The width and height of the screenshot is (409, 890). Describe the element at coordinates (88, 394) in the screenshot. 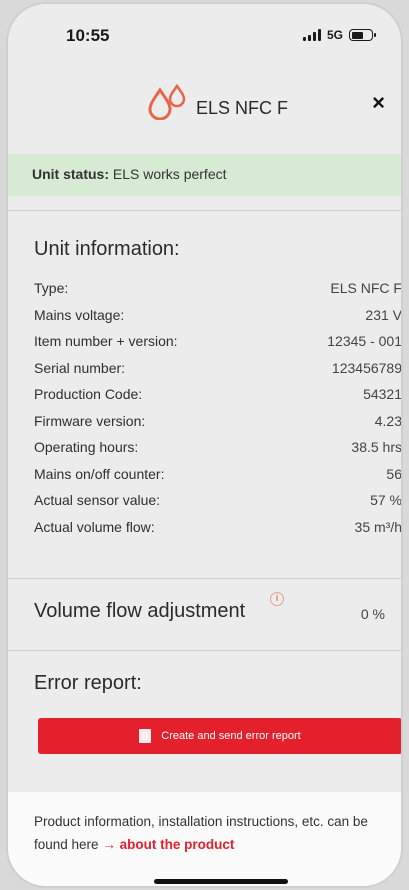

I see `info-label: Production Code:` at that location.